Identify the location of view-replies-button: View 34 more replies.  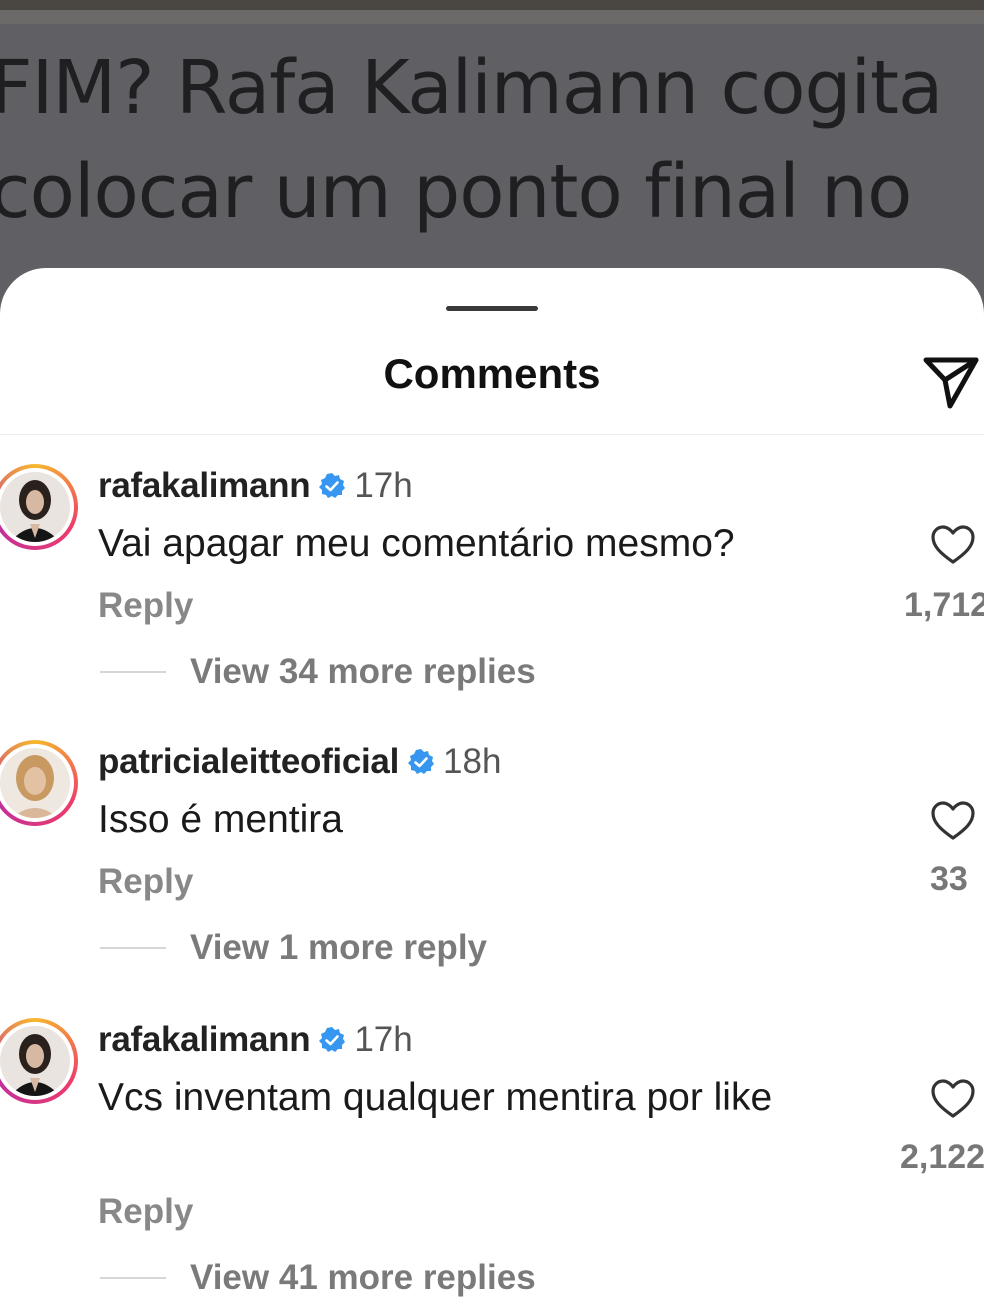
(318, 672).